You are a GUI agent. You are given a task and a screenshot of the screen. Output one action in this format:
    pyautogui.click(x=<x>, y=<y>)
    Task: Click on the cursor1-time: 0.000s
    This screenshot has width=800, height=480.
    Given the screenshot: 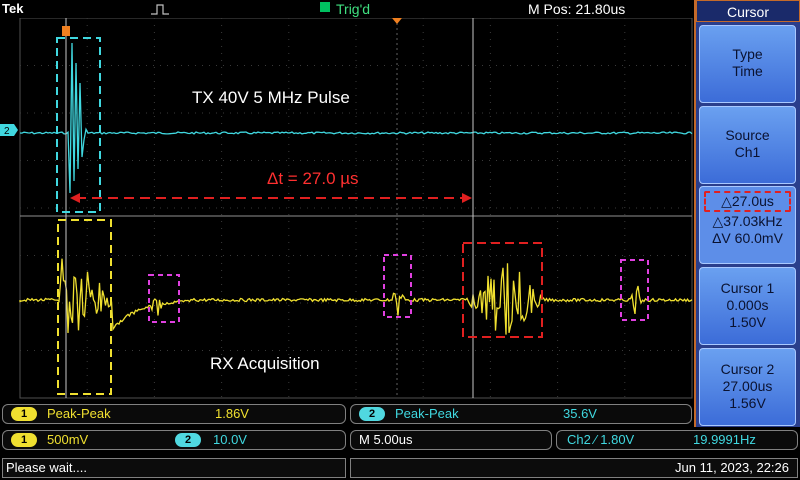 What is the action you would take?
    pyautogui.click(x=747, y=305)
    